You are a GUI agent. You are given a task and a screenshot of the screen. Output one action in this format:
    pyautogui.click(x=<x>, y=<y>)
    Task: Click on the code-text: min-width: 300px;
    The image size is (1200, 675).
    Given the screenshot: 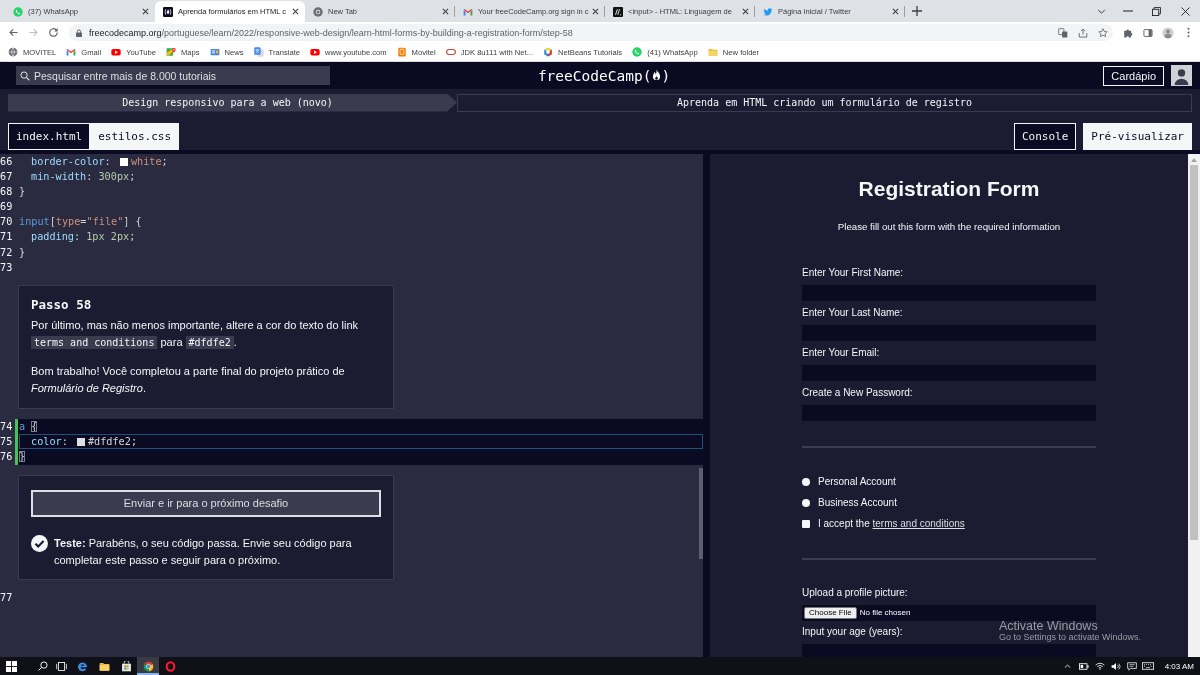 What is the action you would take?
    pyautogui.click(x=83, y=177)
    